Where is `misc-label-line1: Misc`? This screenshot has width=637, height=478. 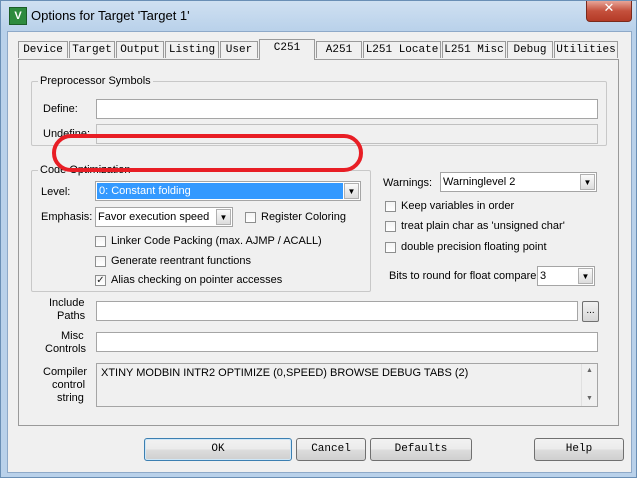 misc-label-line1: Misc is located at coordinates (72, 336).